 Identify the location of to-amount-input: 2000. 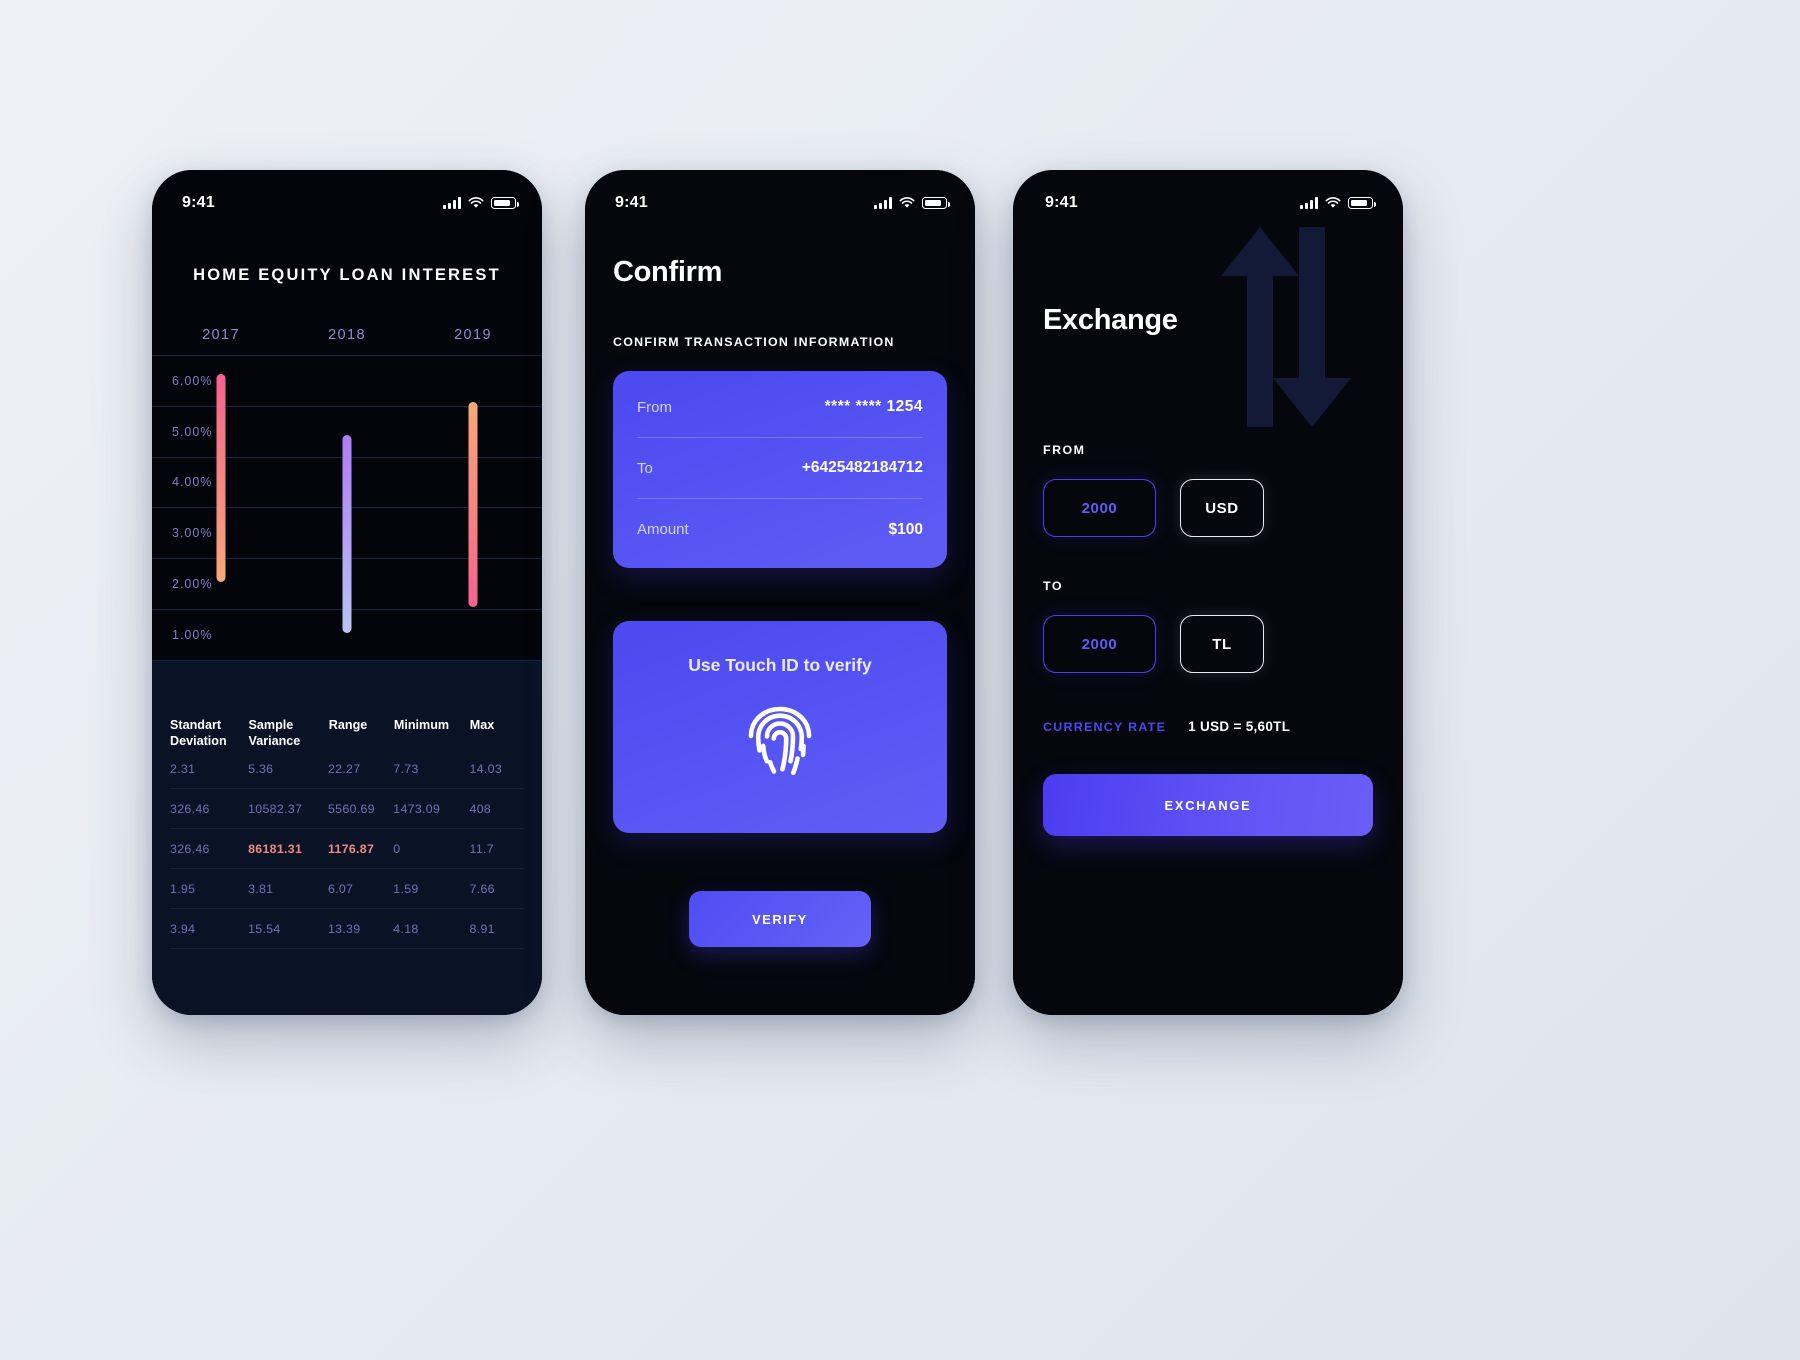
(1099, 644).